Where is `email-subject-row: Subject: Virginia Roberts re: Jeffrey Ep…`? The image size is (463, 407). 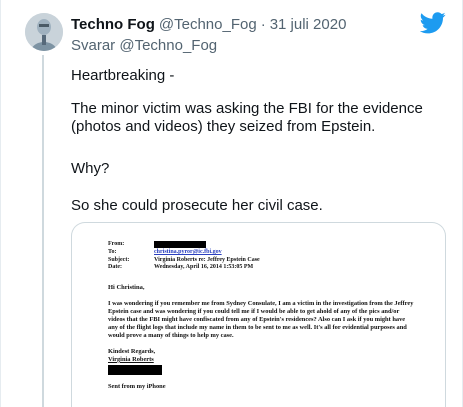
email-subject-row: Subject: Virginia Roberts re: Jeffrey Ep… is located at coordinates (273, 261).